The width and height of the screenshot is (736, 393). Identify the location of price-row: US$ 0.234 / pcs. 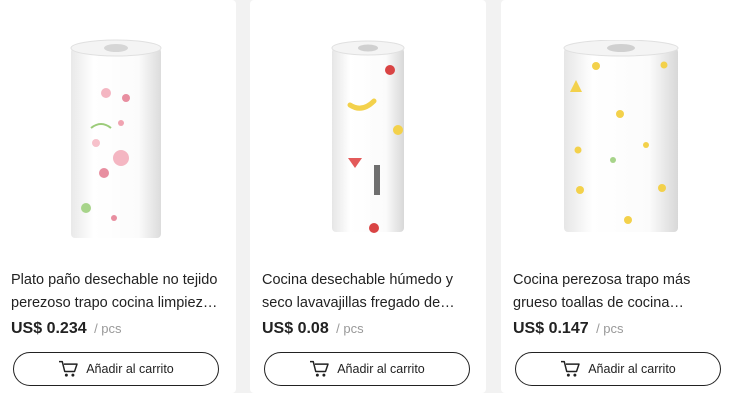
(66, 329).